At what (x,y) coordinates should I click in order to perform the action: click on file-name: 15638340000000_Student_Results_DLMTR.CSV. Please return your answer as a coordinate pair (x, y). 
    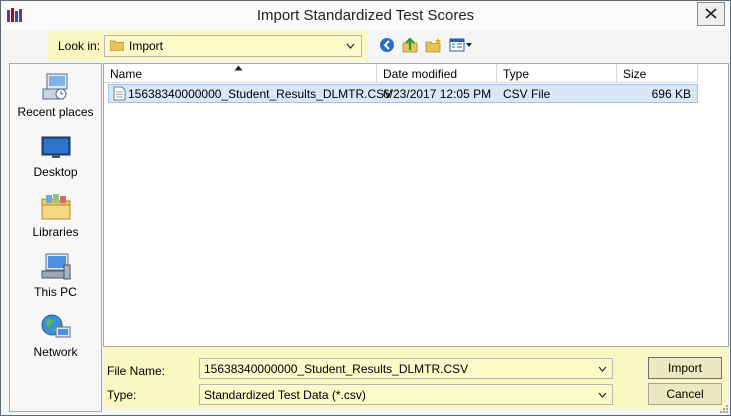
    Looking at the image, I should click on (260, 94).